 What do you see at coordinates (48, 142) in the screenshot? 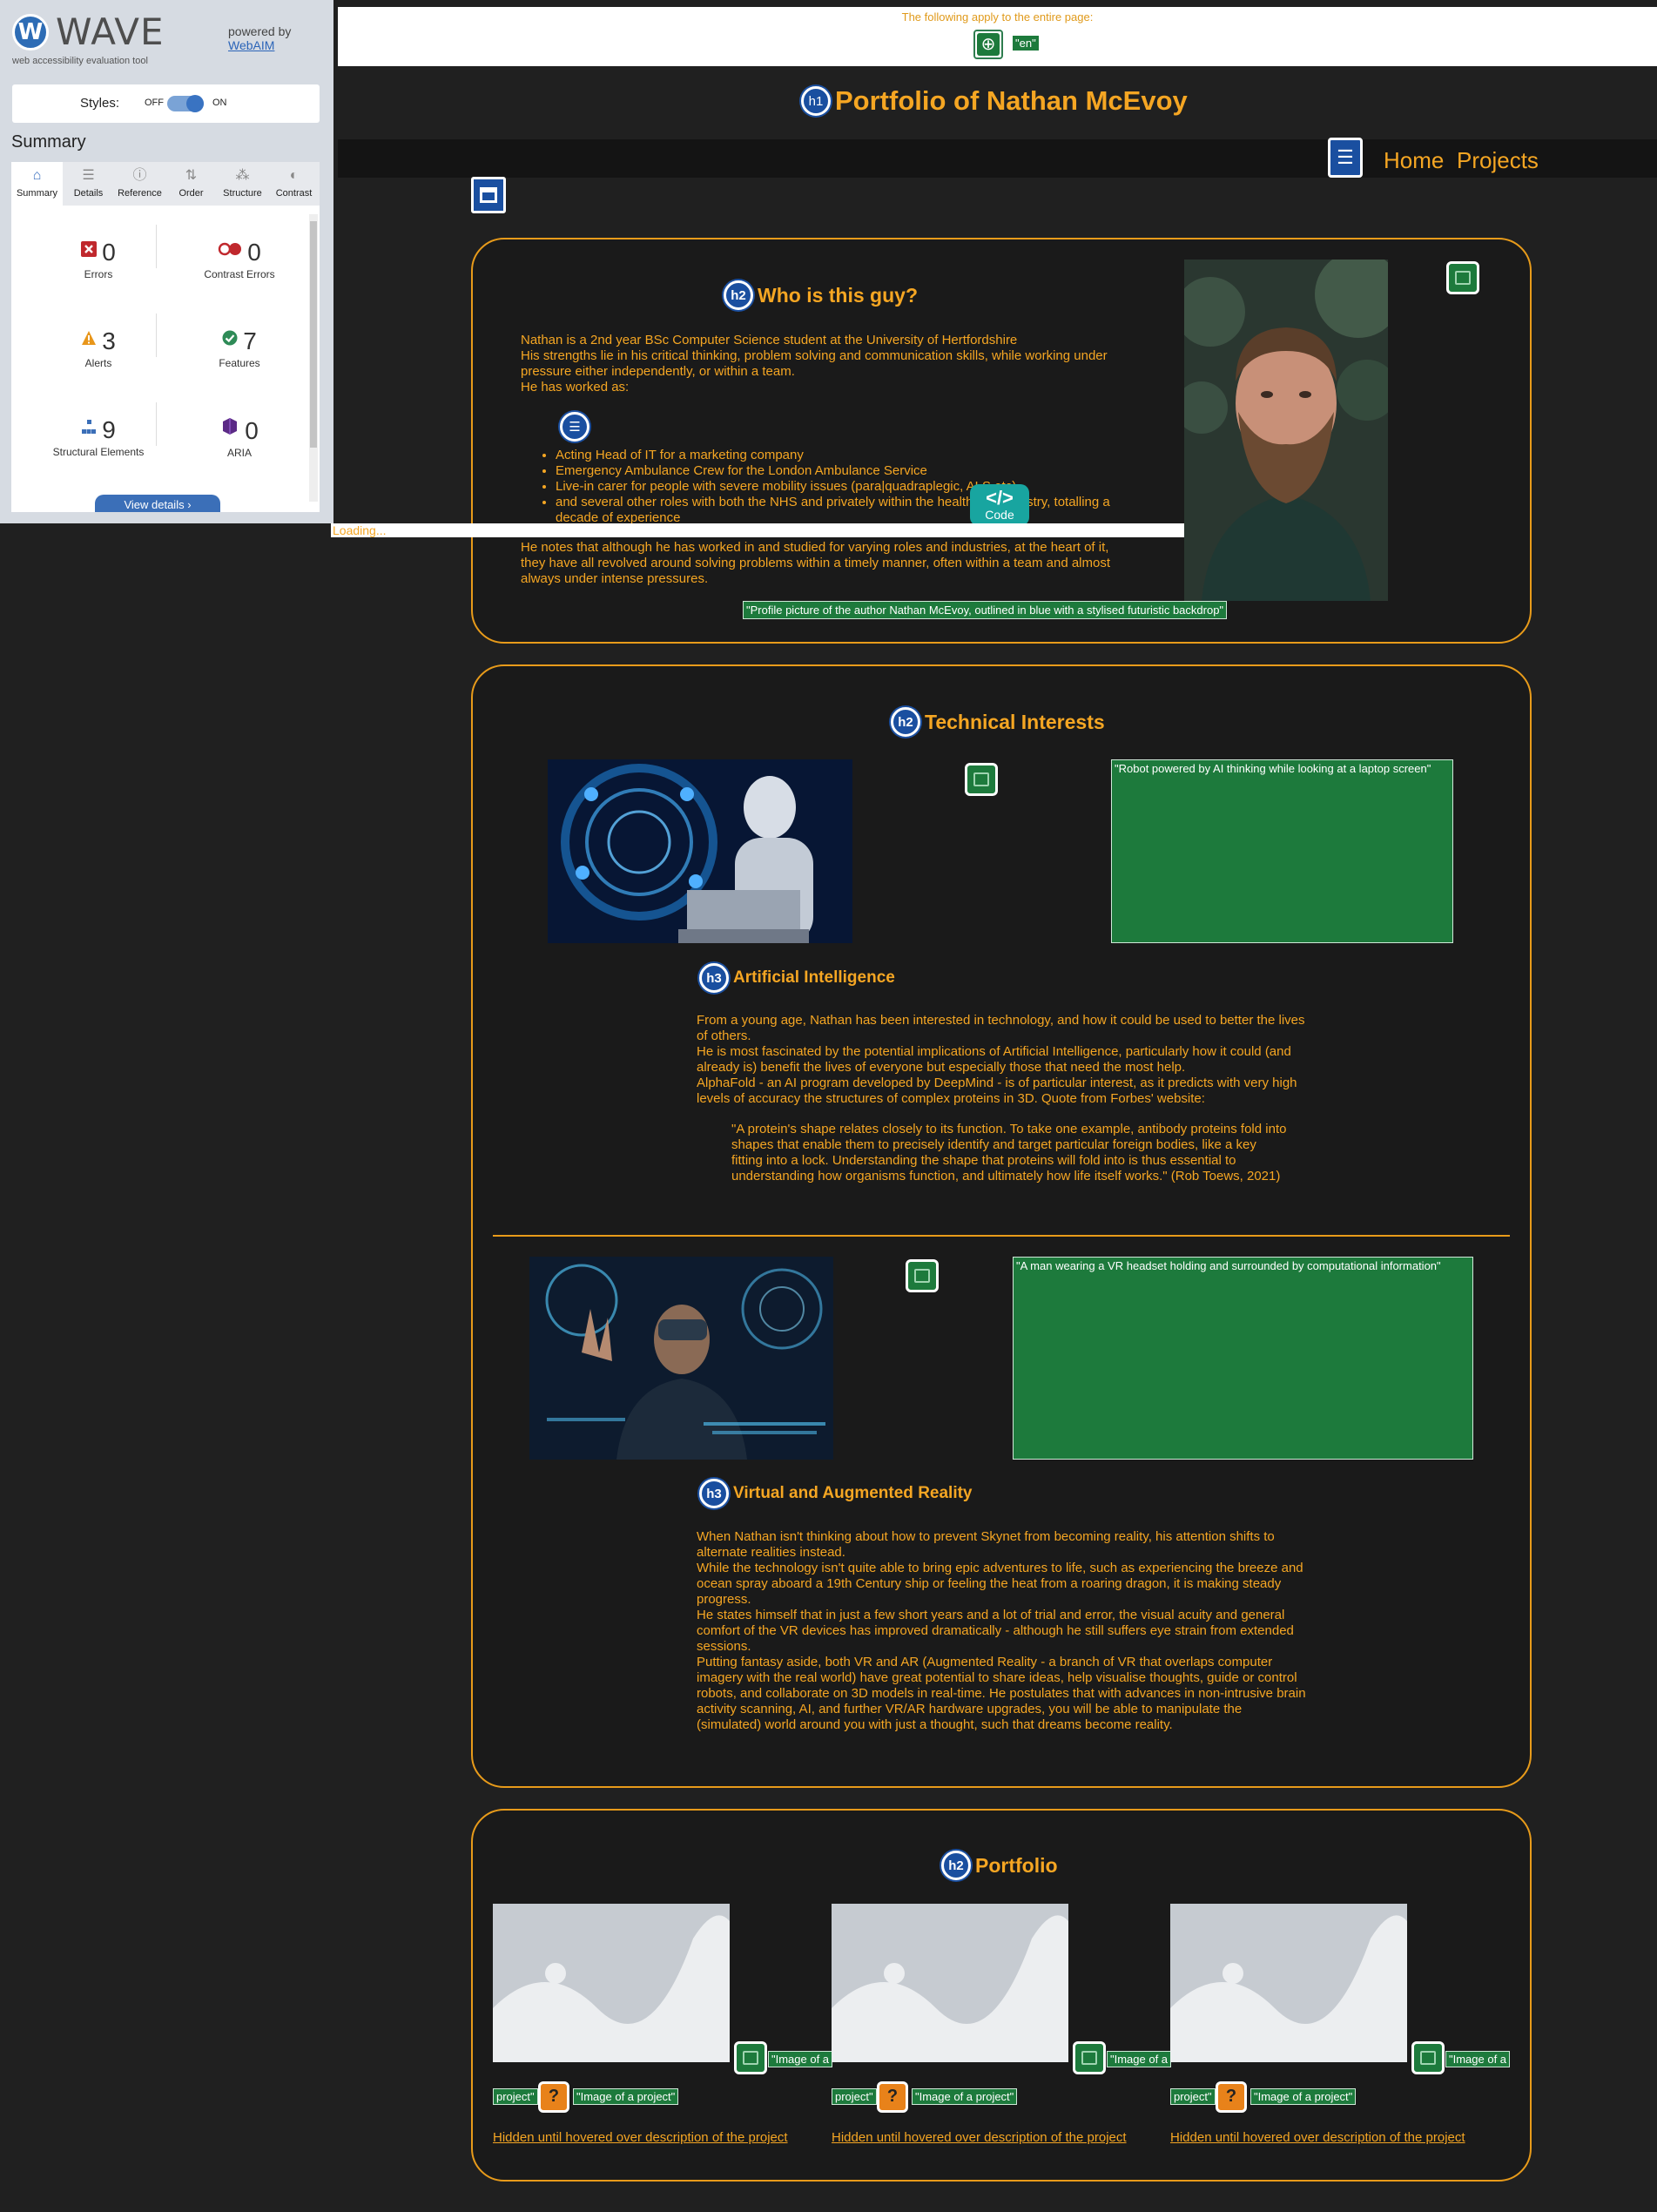
I see `summary-heading: Summary` at bounding box center [48, 142].